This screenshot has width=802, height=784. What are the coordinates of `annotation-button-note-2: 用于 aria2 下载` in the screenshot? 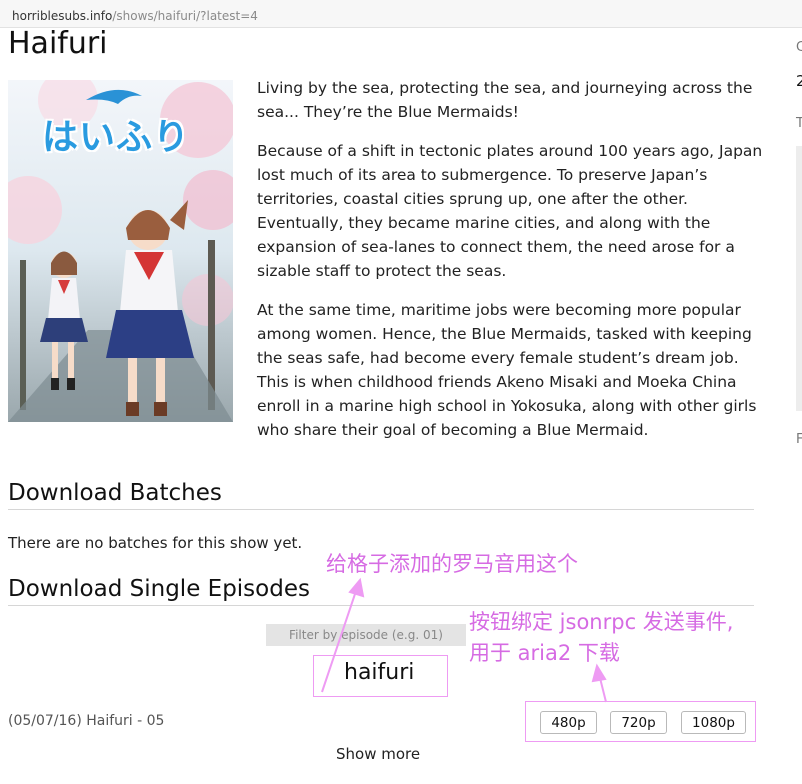 It's located at (544, 653).